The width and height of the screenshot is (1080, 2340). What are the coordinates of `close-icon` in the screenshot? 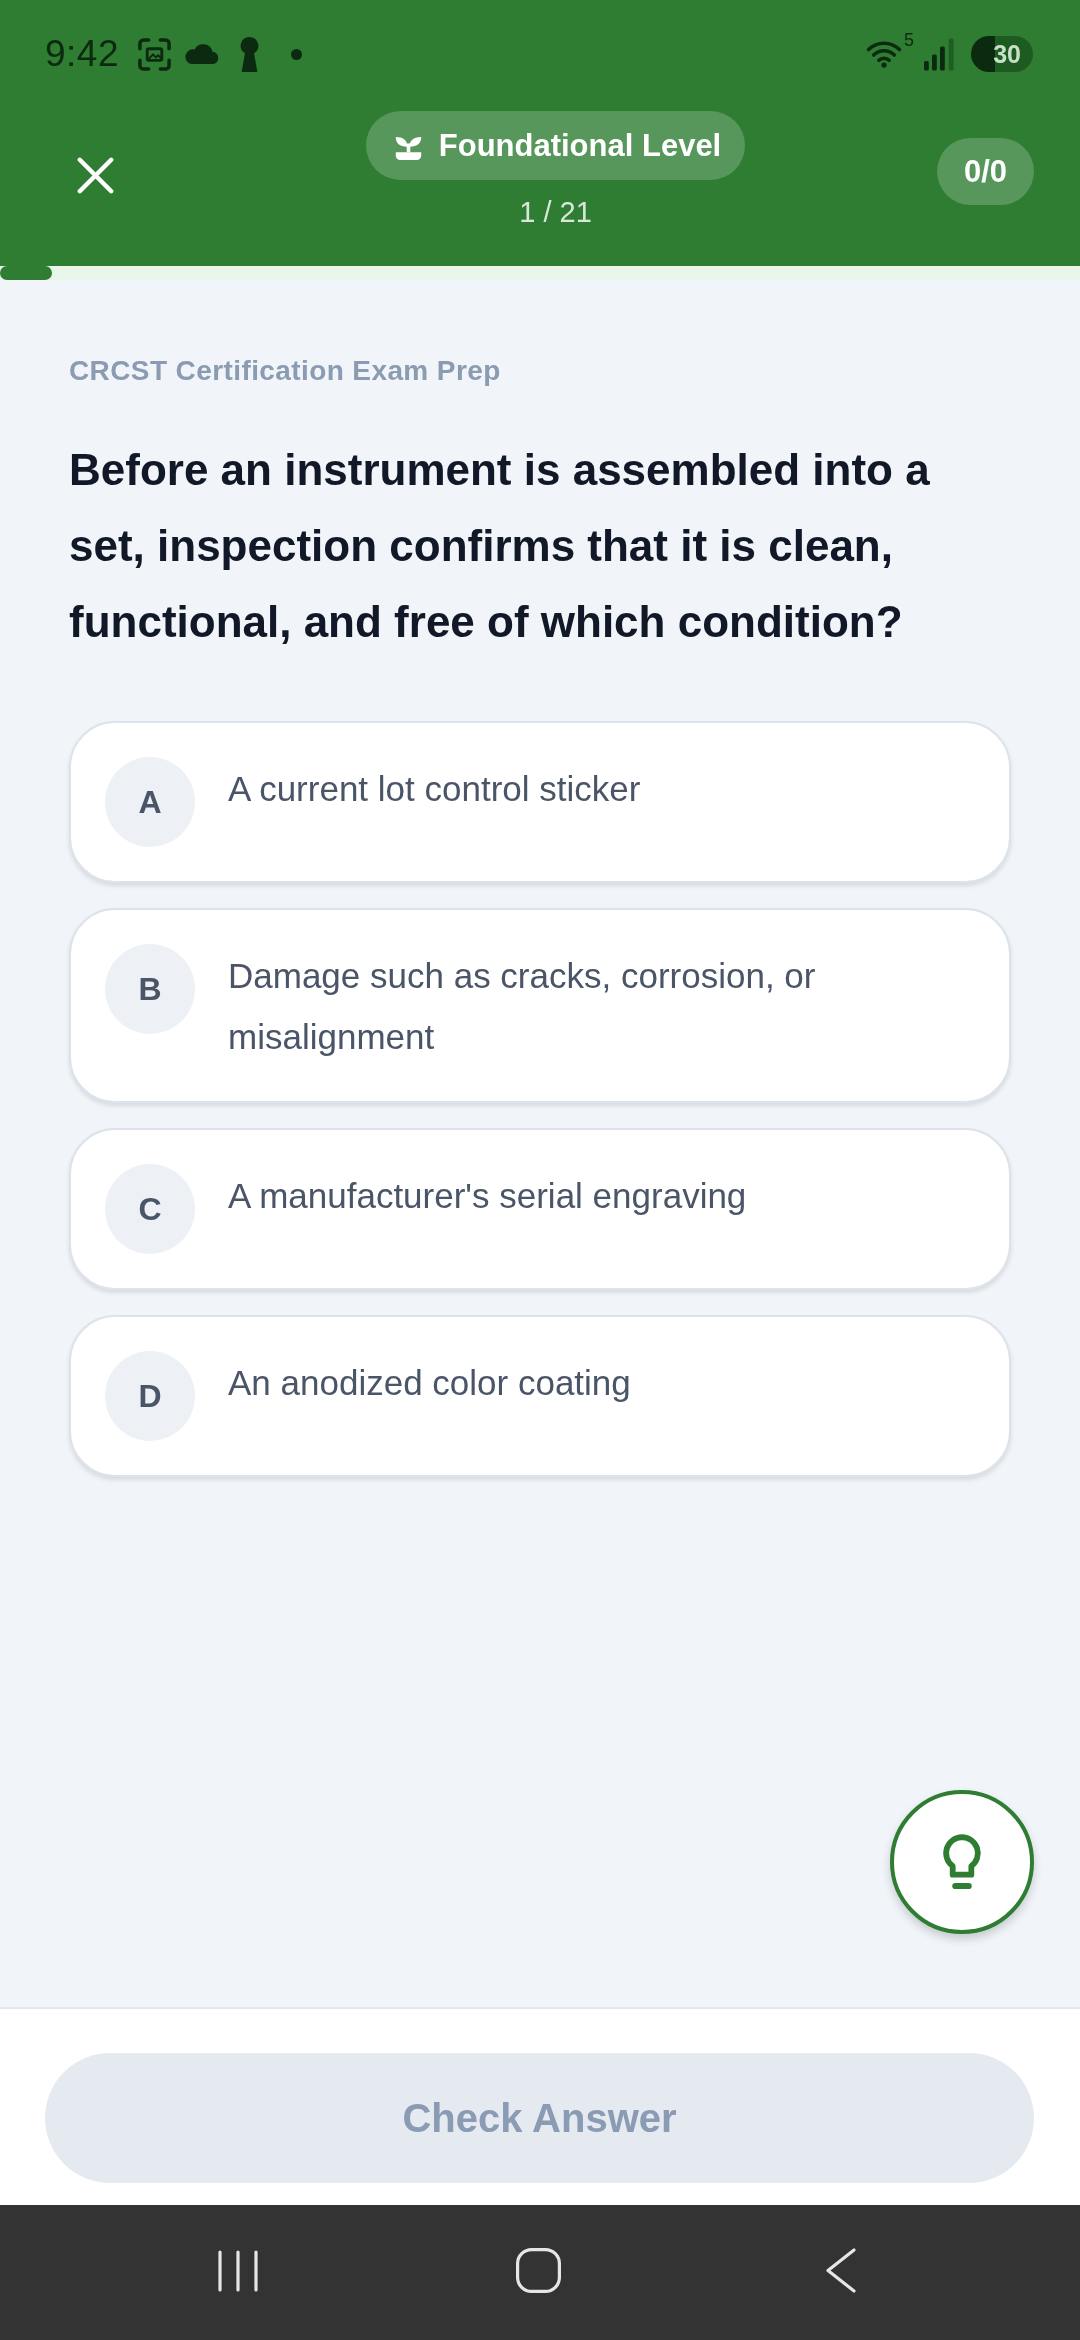 It's located at (95, 175).